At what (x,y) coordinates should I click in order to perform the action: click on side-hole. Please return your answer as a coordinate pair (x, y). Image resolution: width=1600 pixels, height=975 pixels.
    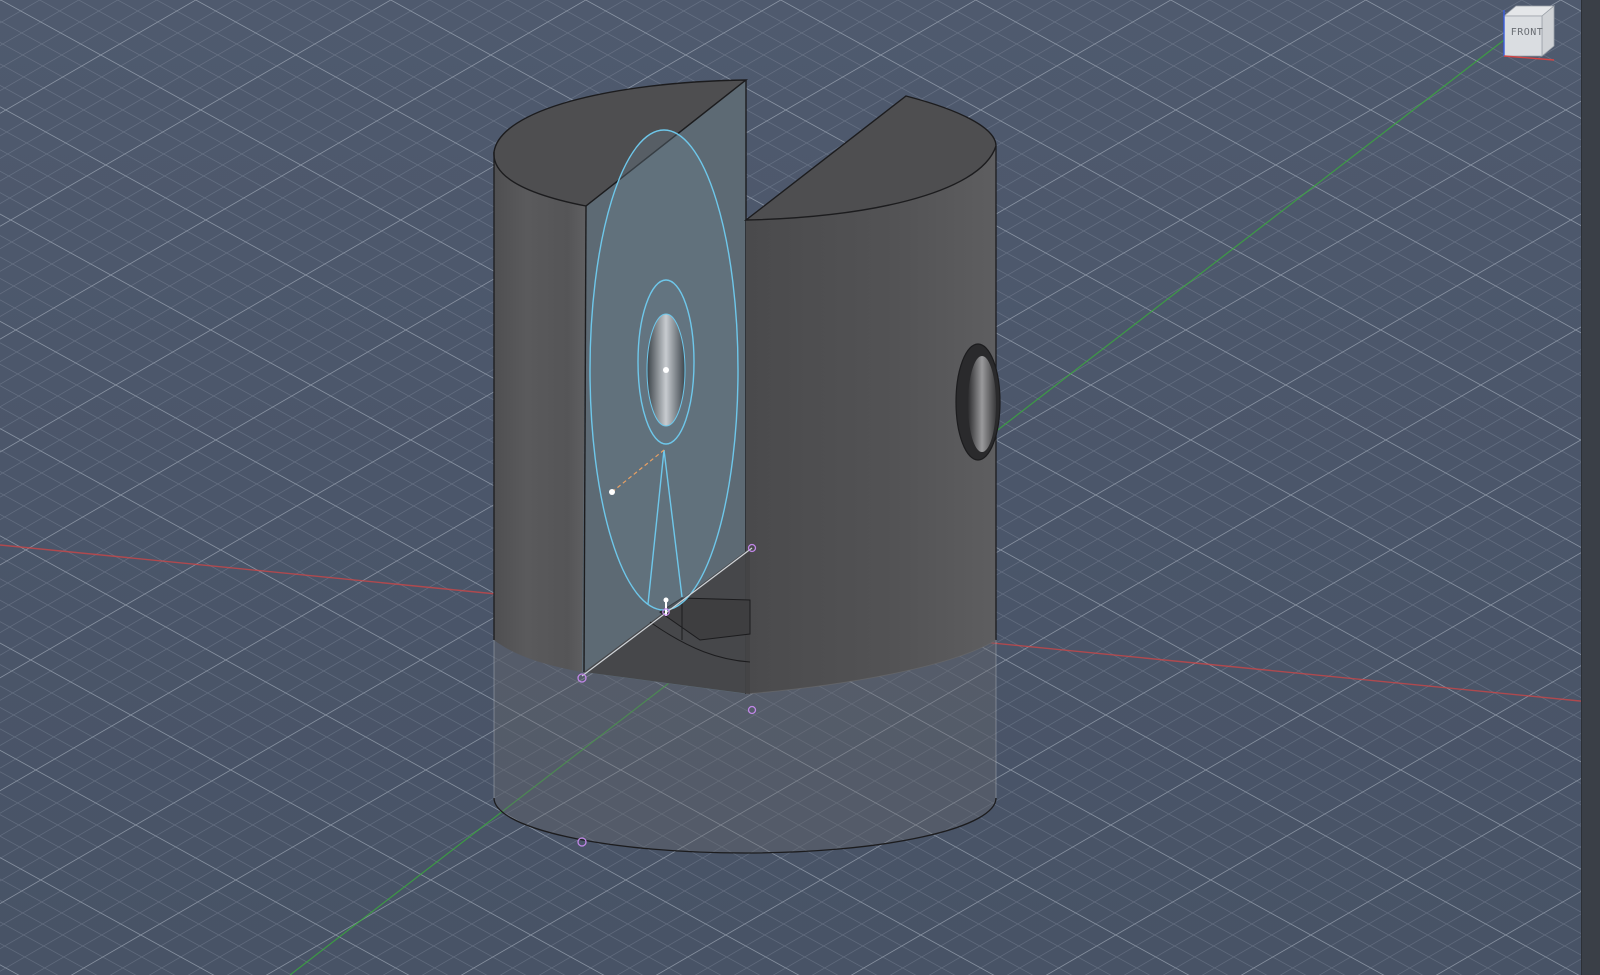
    Looking at the image, I should click on (978, 402).